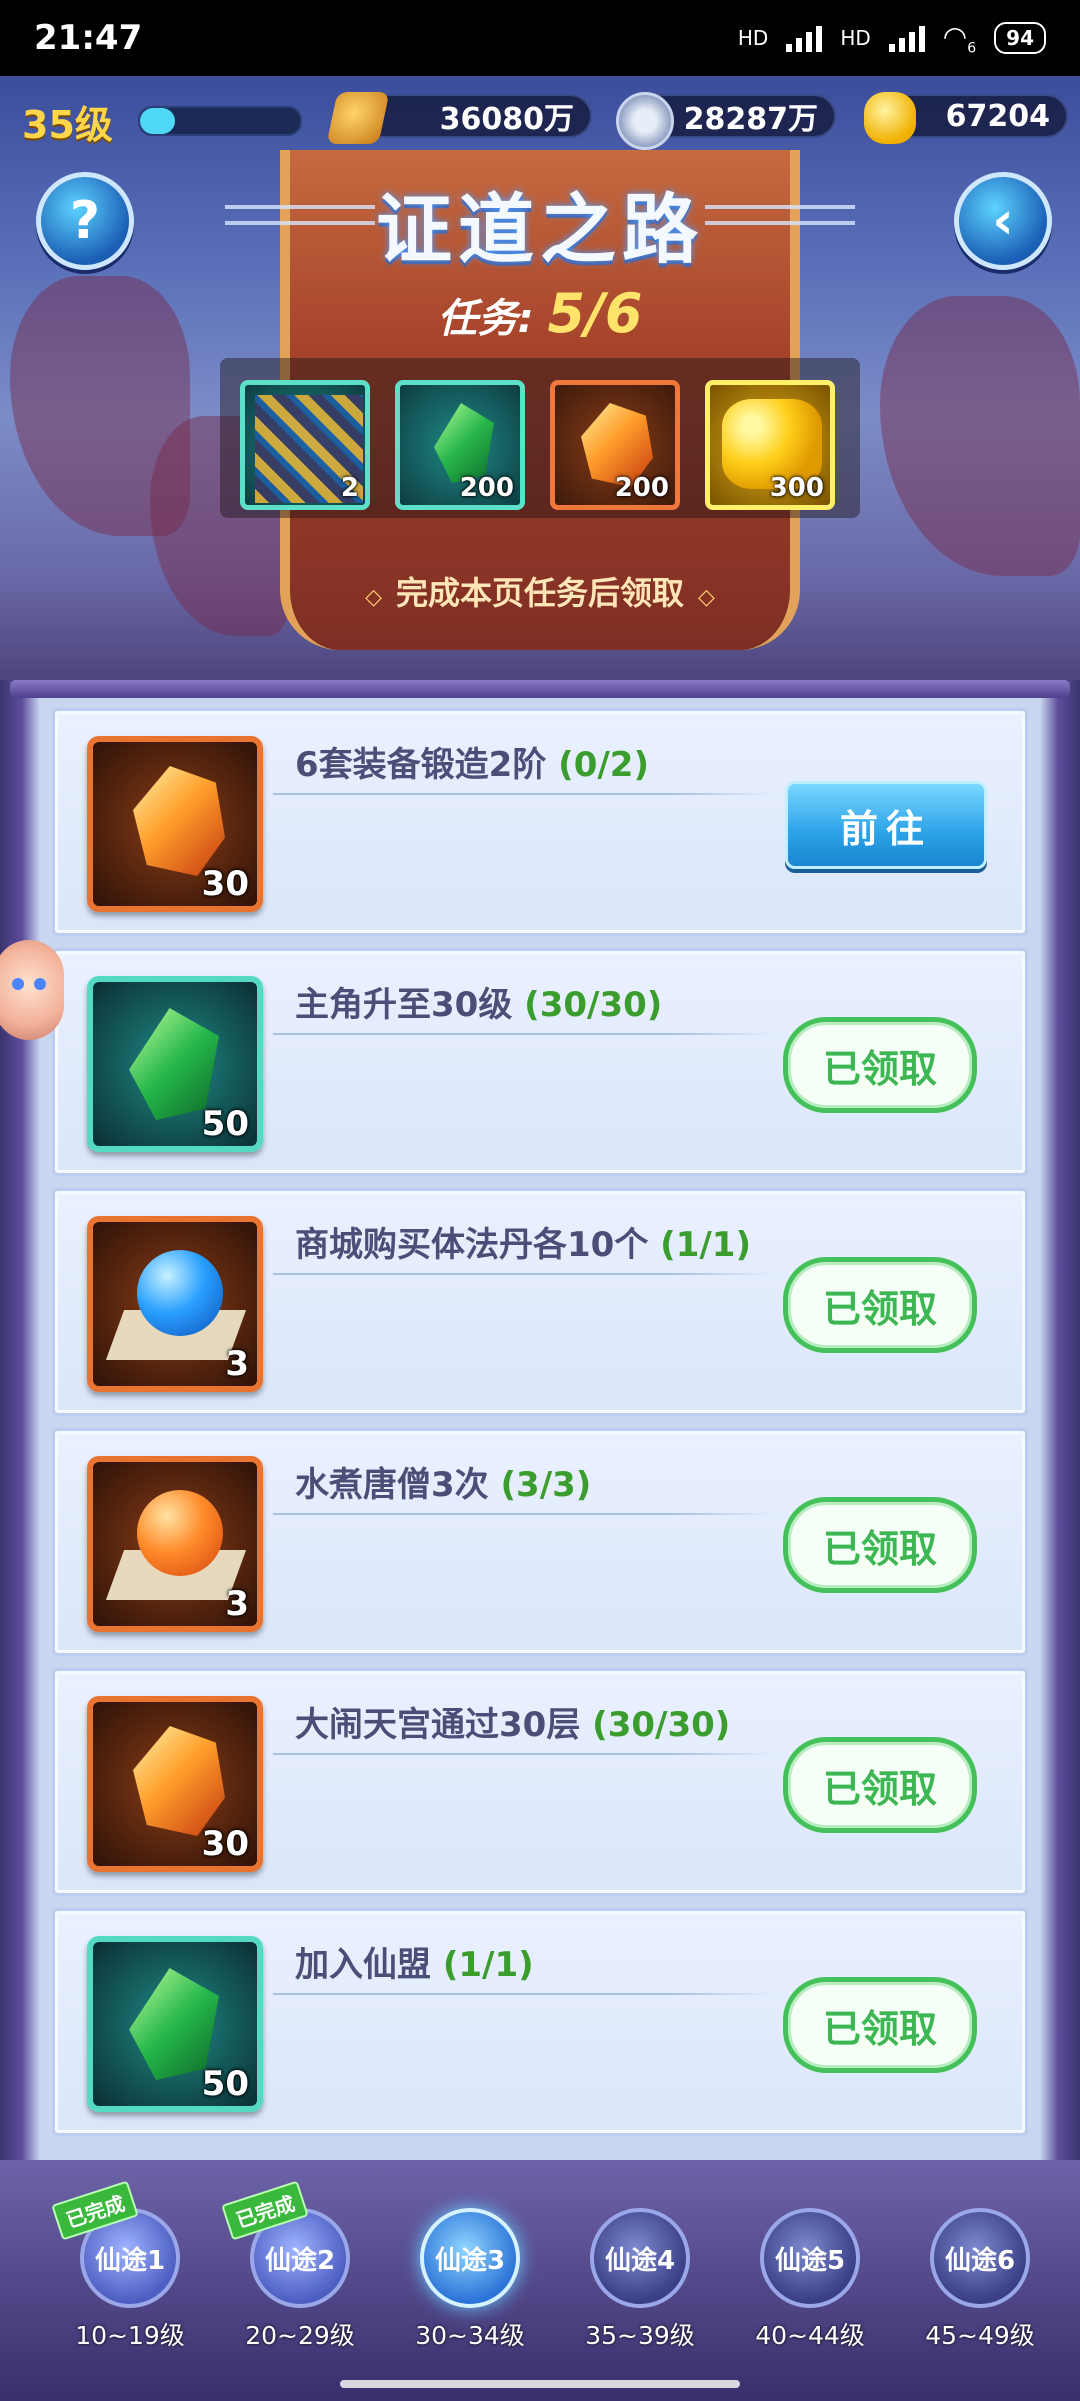  I want to click on task-name: 加入仙盟, so click(363, 1965).